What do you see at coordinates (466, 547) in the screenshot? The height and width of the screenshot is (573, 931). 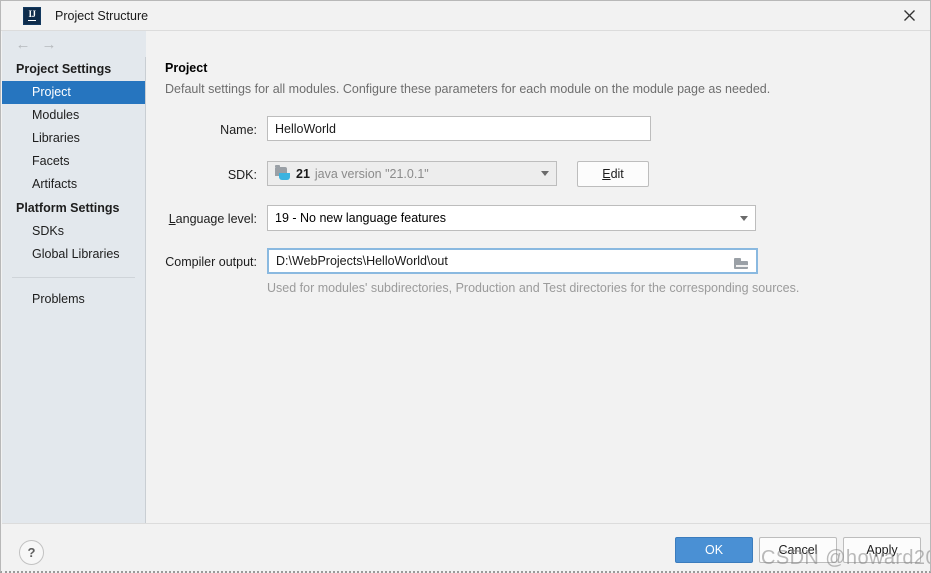 I see `dialog-footer: ? OK Cancel Apply` at bounding box center [466, 547].